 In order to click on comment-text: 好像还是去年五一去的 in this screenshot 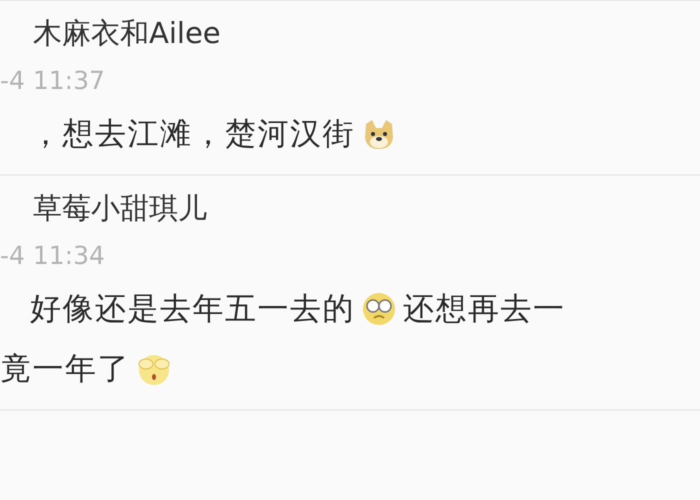, I will do `click(192, 309)`.